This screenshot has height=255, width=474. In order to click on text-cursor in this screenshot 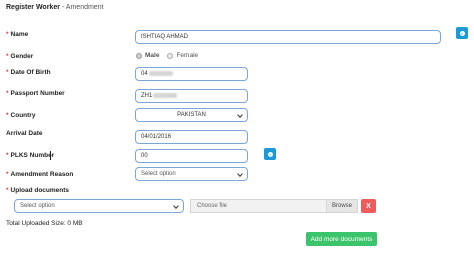, I will do `click(50, 155)`.